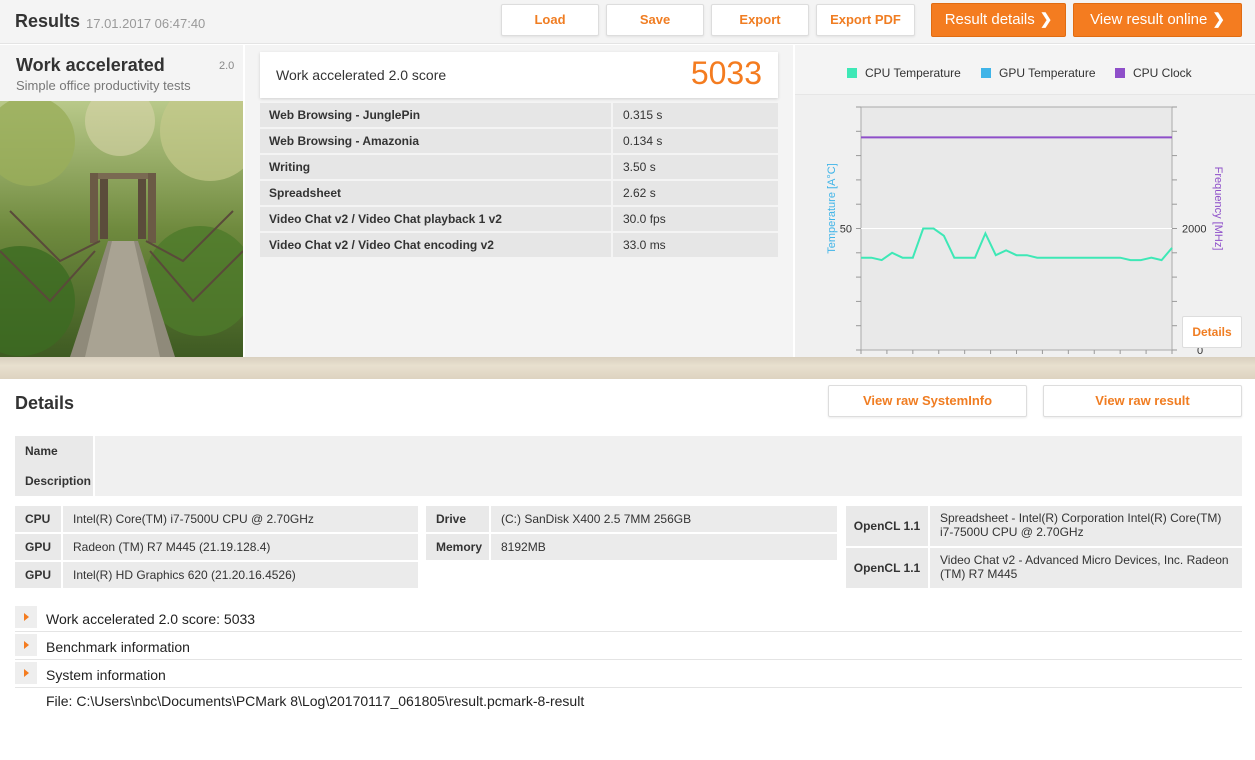  Describe the element at coordinates (436, 115) in the screenshot. I see `subtest-name: Web Browsing - JunglePin` at that location.